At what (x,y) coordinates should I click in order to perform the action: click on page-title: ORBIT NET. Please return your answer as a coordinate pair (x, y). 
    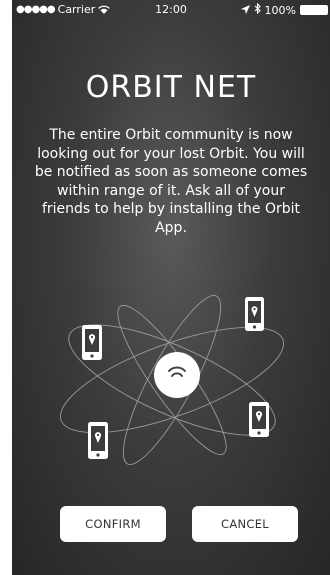
    Looking at the image, I should click on (171, 87).